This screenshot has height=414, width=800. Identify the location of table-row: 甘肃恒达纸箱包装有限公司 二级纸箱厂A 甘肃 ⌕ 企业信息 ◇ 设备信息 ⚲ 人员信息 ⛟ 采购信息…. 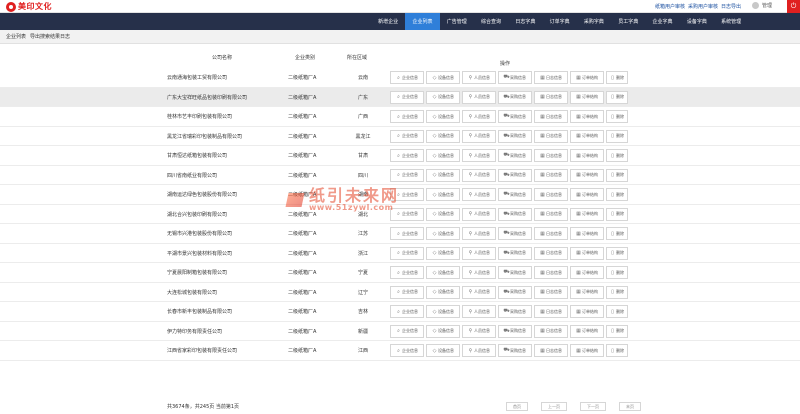
(400, 156).